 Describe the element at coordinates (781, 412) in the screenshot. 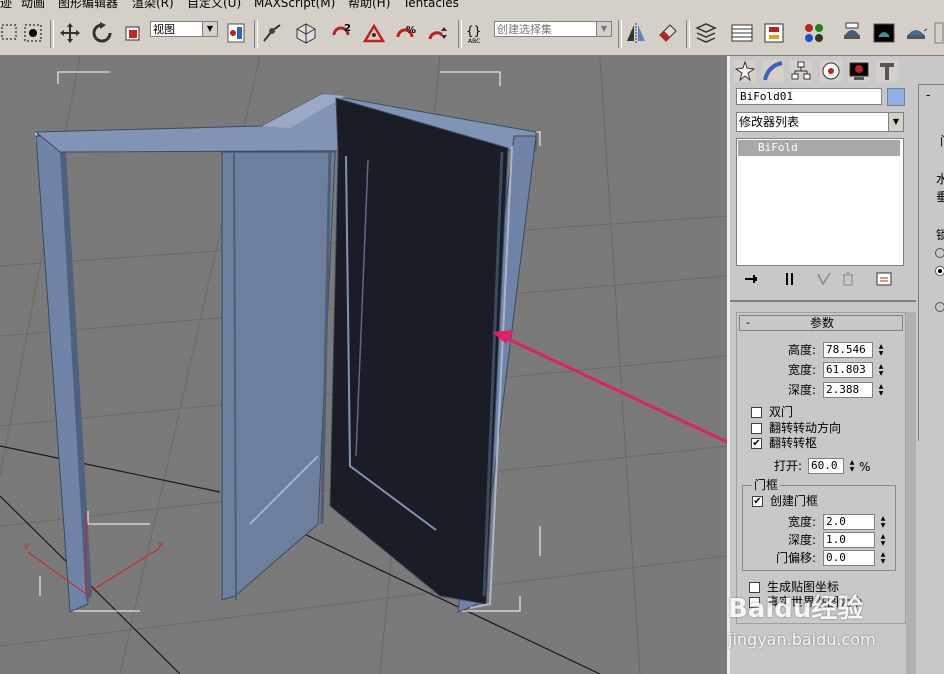

I see `double-door-label: 双门` at that location.